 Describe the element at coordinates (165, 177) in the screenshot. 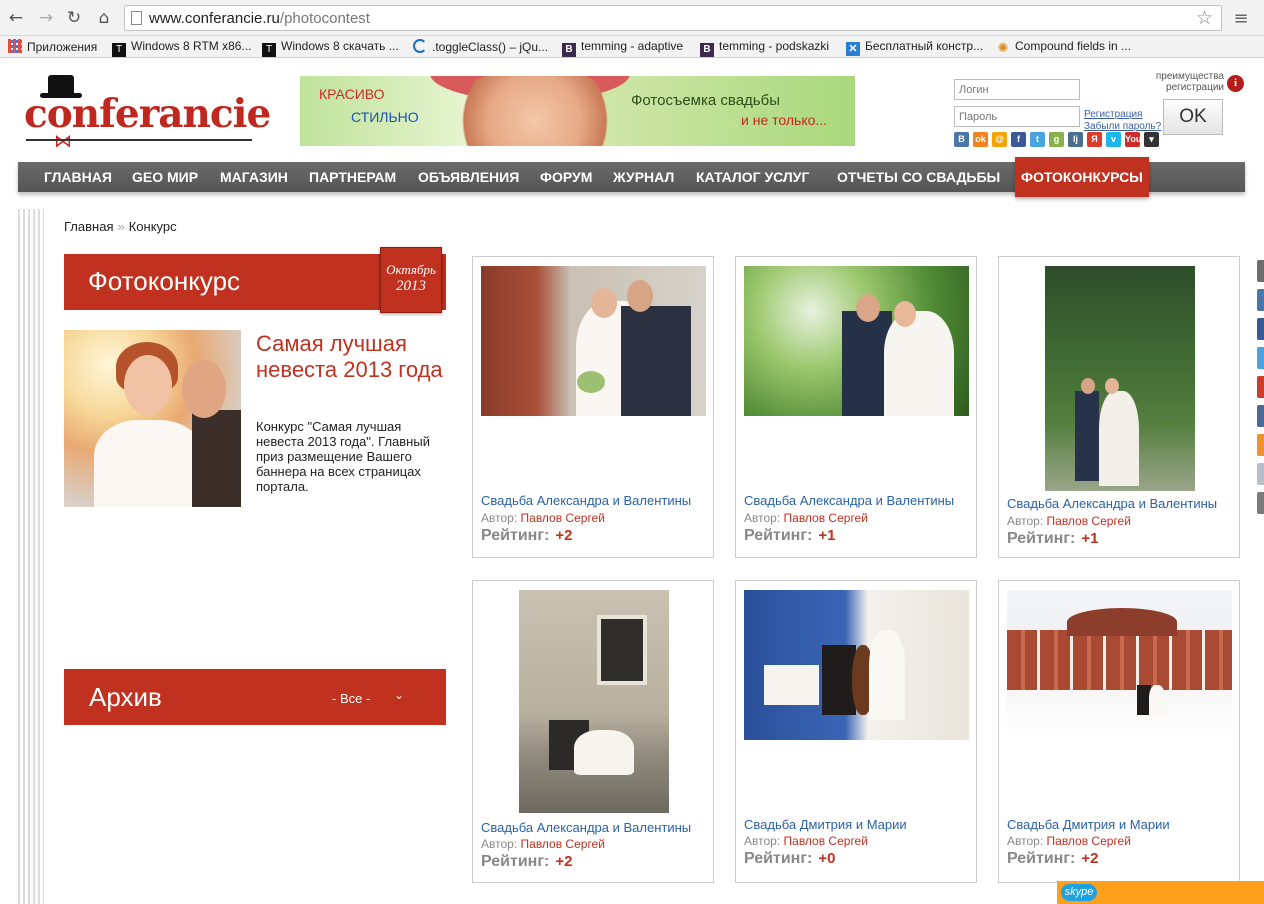

I see `nav-geo-world: GEO МИР` at that location.